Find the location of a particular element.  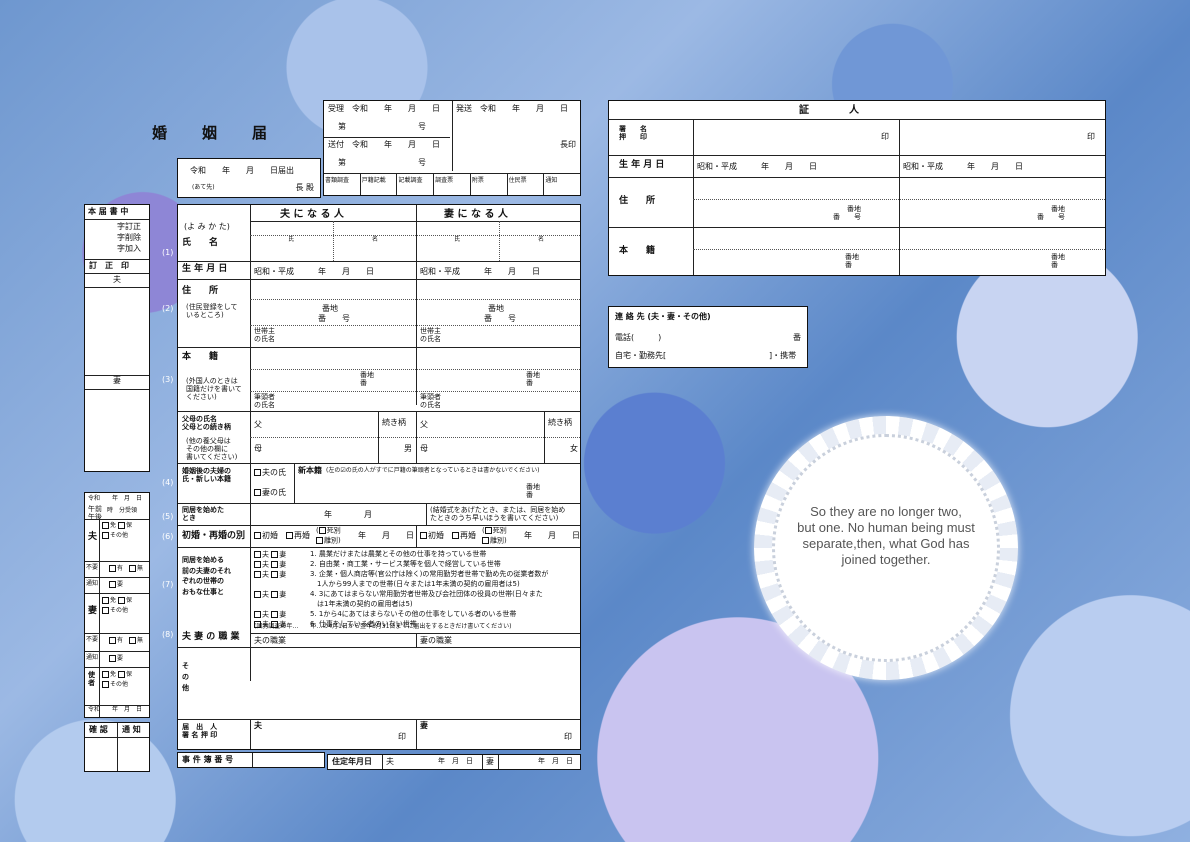

contact-home: 自宅・勤務先[ is located at coordinates (641, 355).